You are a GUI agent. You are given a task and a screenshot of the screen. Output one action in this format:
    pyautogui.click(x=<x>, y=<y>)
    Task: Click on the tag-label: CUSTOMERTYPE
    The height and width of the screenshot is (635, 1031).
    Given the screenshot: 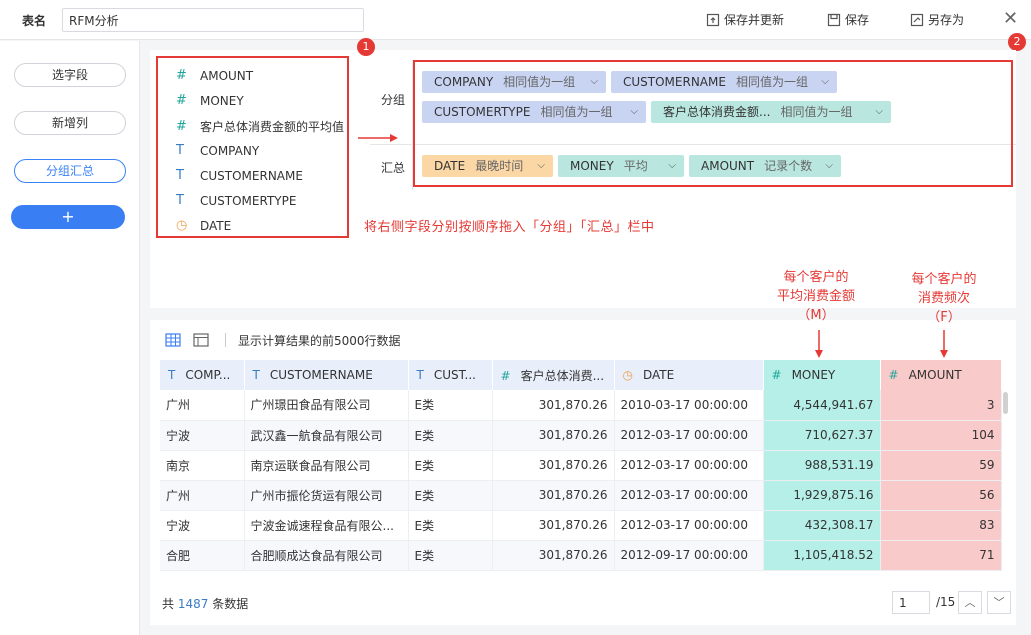 What is the action you would take?
    pyautogui.click(x=482, y=112)
    